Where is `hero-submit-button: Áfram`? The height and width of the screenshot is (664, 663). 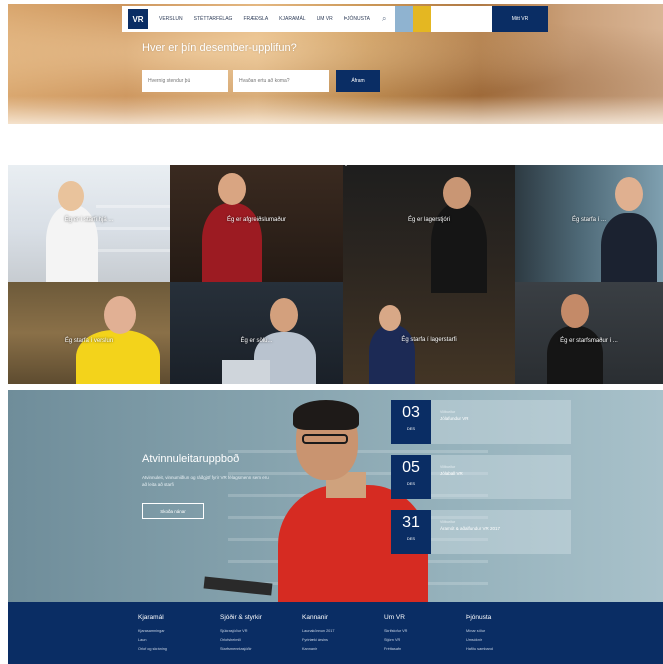
hero-submit-button: Áfram is located at coordinates (358, 81).